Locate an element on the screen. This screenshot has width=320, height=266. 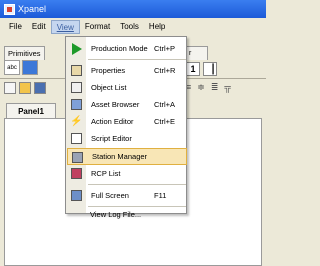
menu-item-rcp-list: RCP List is located at coordinates (127, 173).